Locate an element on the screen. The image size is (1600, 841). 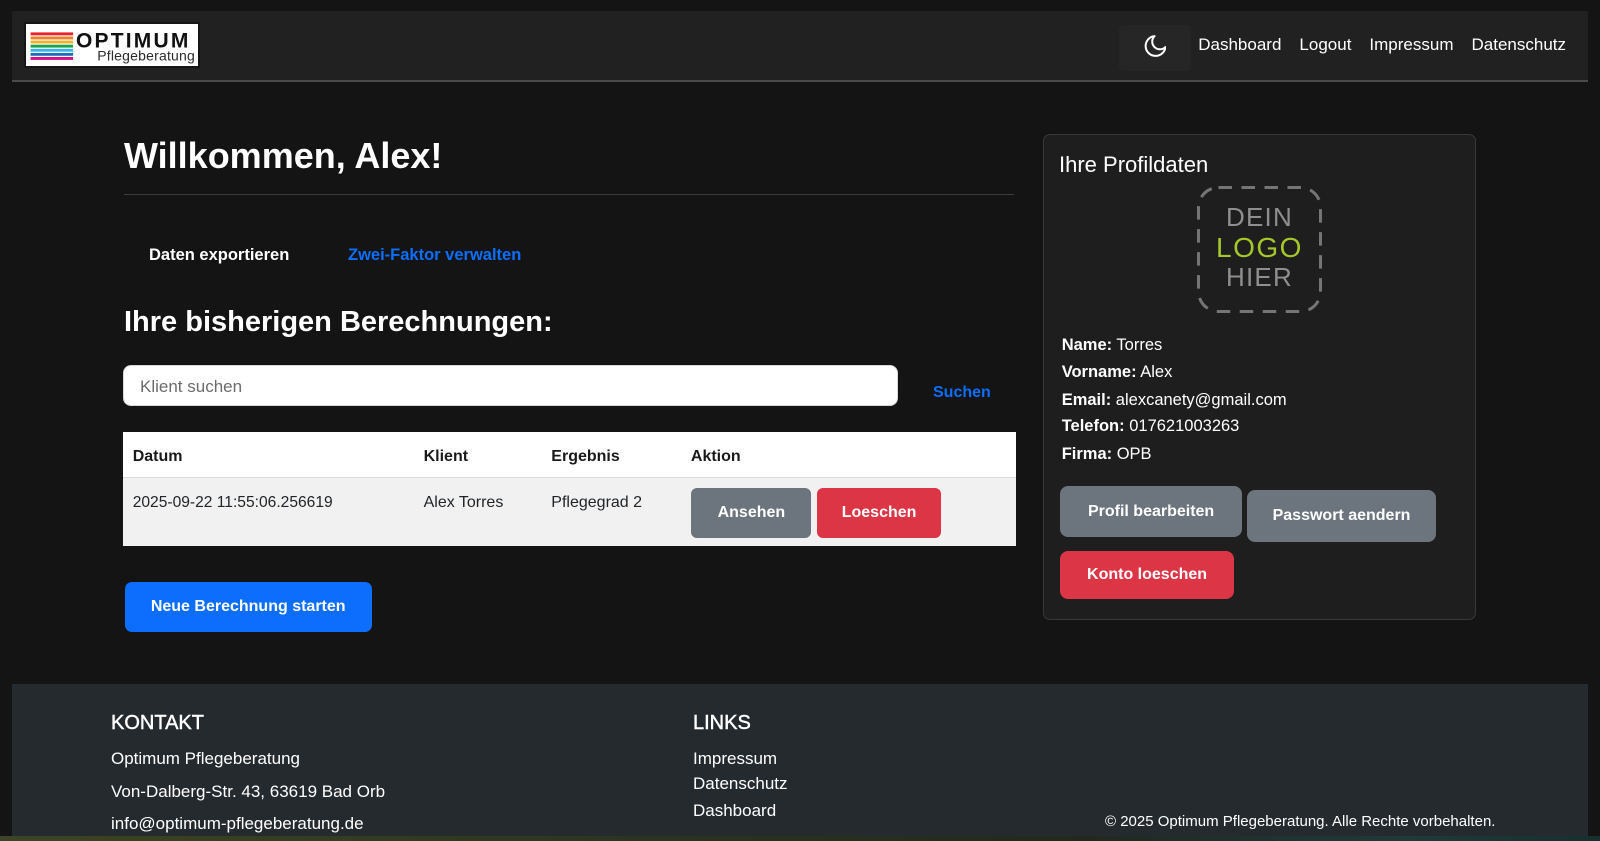
svg-text: Pflegeberatung is located at coordinates (146, 55).